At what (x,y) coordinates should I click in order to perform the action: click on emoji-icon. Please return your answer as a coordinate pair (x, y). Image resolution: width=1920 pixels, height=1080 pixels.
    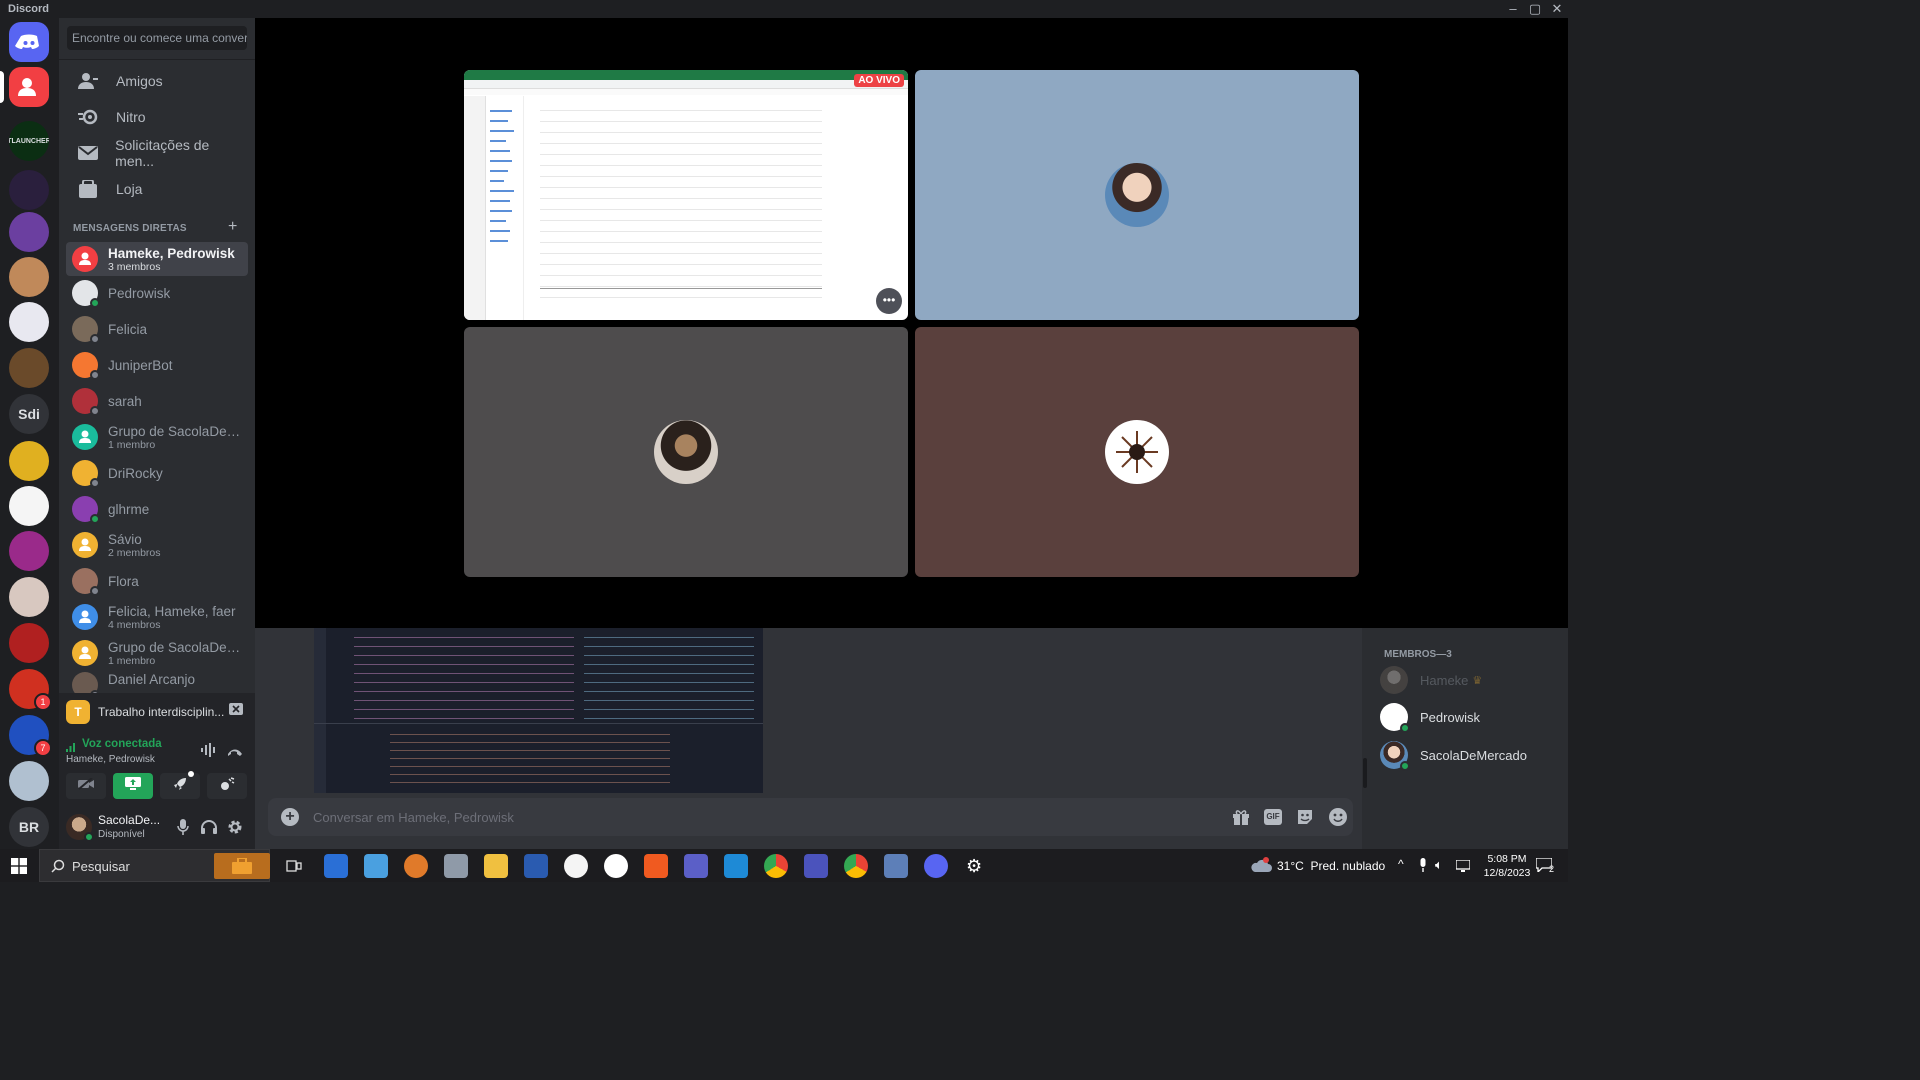
    Looking at the image, I should click on (1338, 819).